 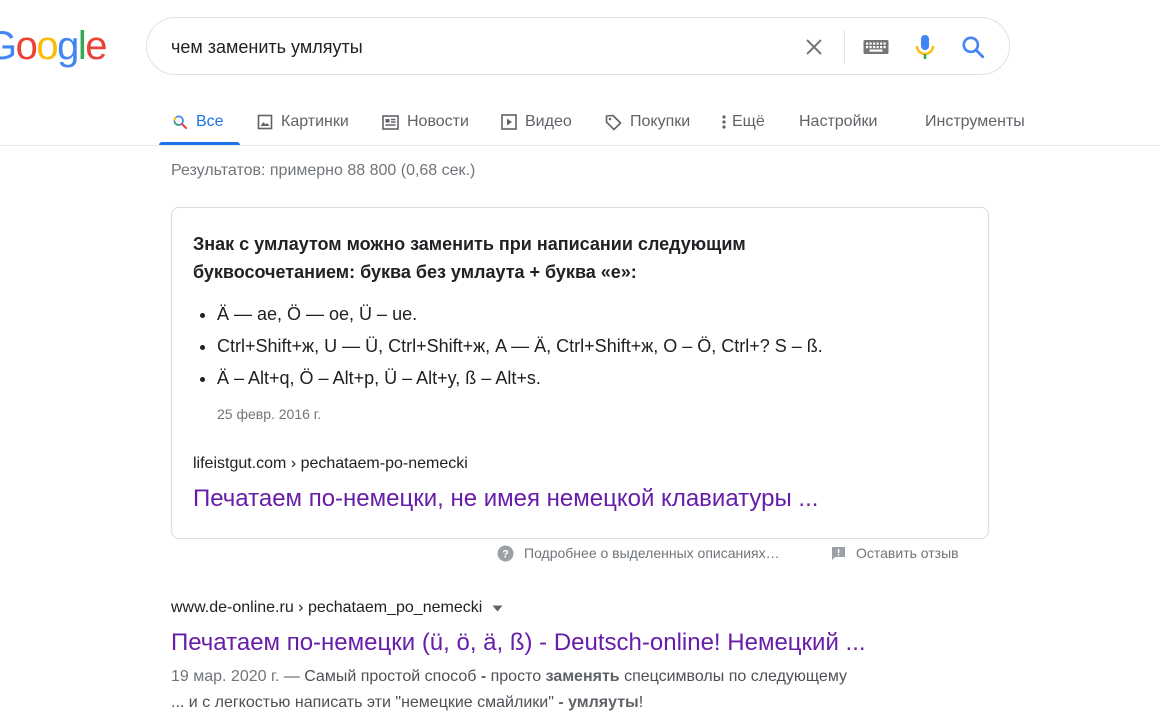 I want to click on tab-label: Инструменты, so click(x=975, y=121).